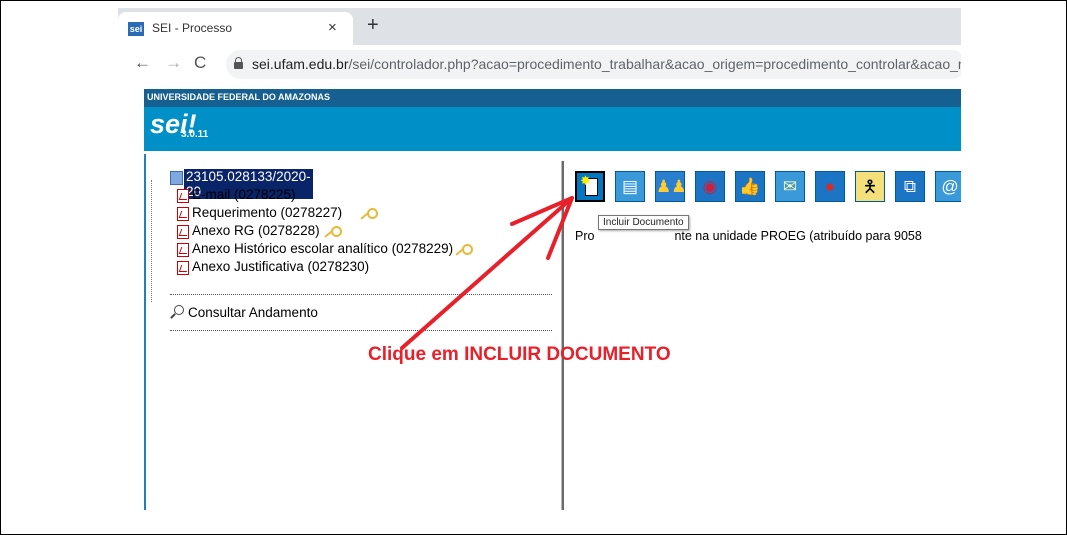  Describe the element at coordinates (519, 354) in the screenshot. I see `annotation-text: Clique em INCLUIR DOCUMENTO` at that location.